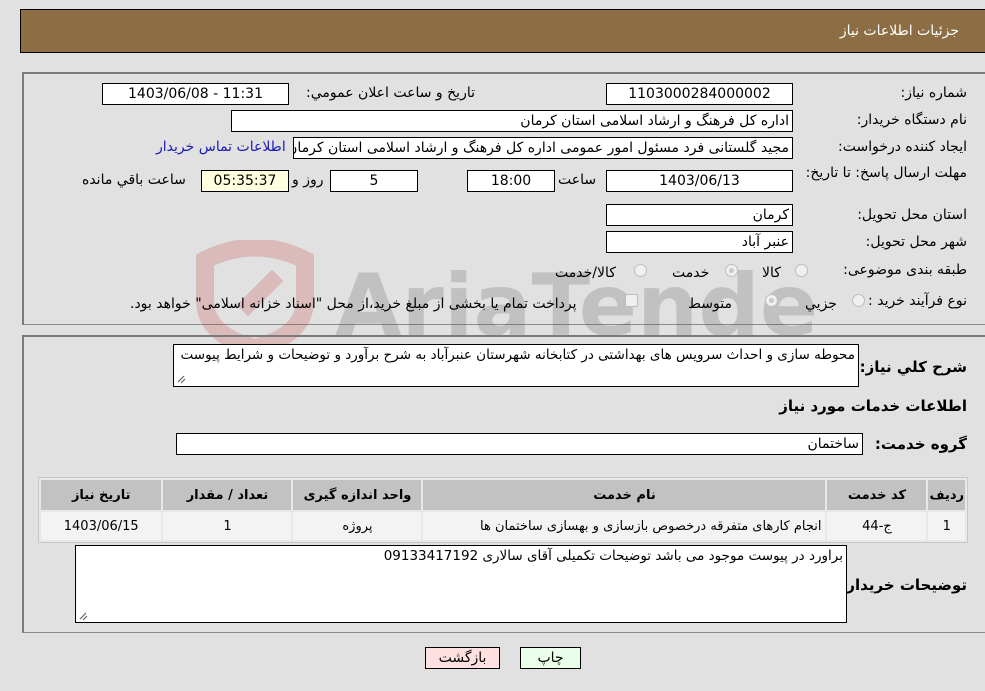 The height and width of the screenshot is (691, 985). What do you see at coordinates (462, 658) in the screenshot?
I see `back-button: بازگشت` at bounding box center [462, 658].